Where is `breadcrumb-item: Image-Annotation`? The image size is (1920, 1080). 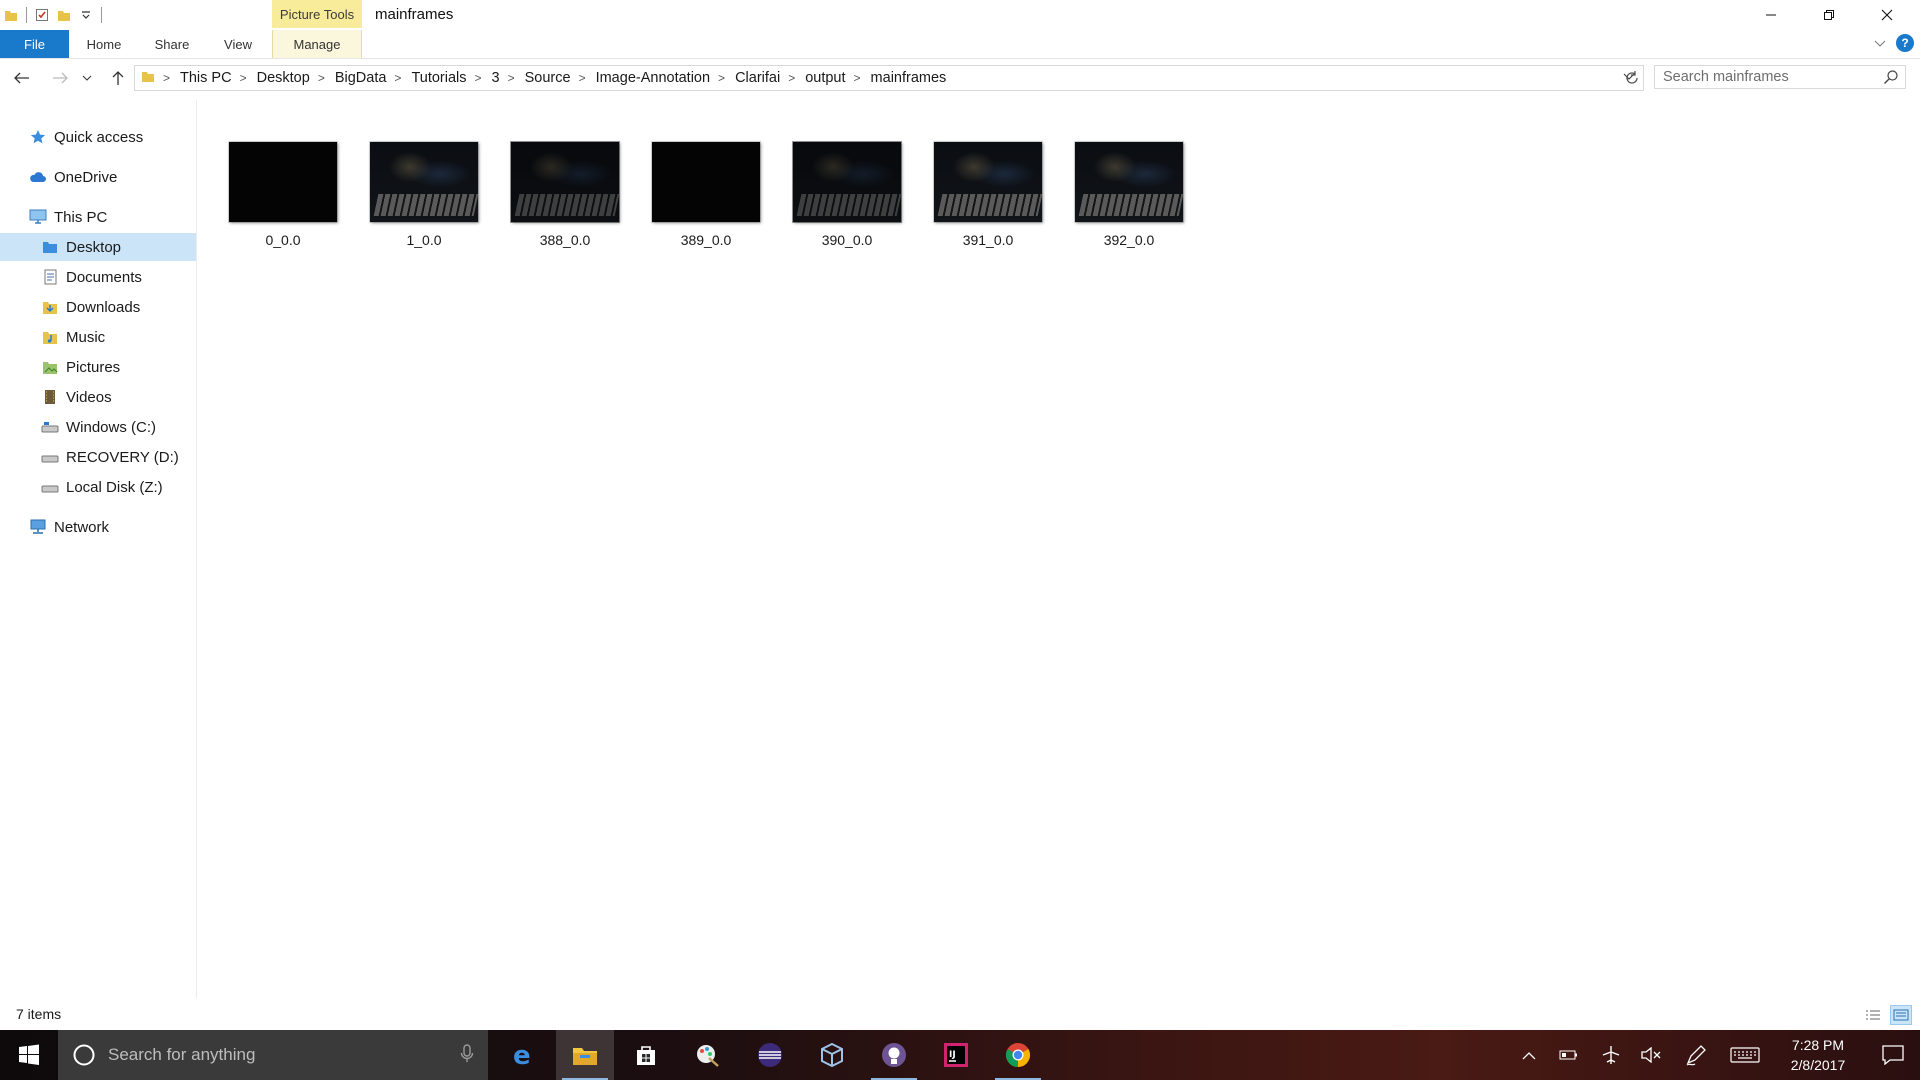 breadcrumb-item: Image-Annotation is located at coordinates (653, 78).